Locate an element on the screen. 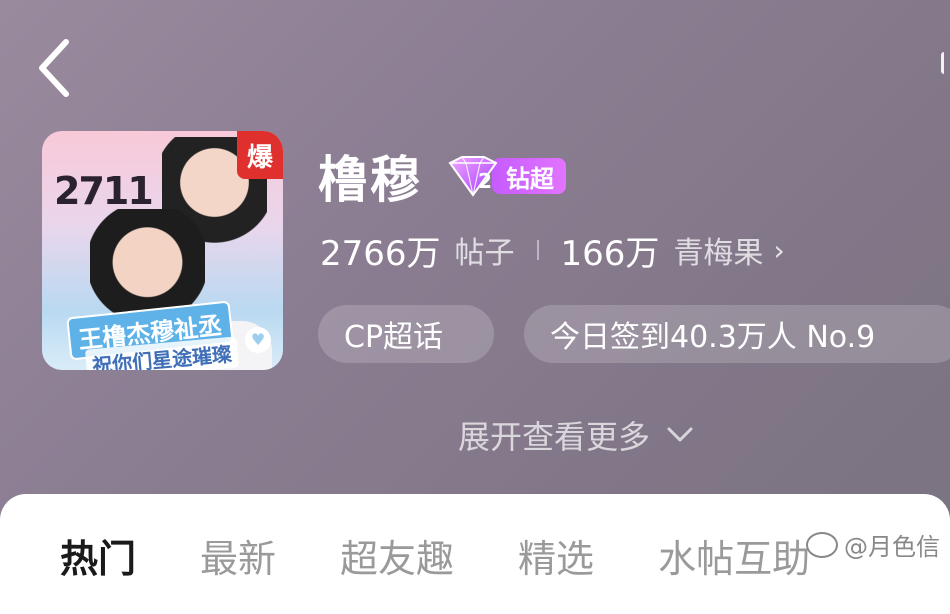  watermark: @月色信 is located at coordinates (873, 544).